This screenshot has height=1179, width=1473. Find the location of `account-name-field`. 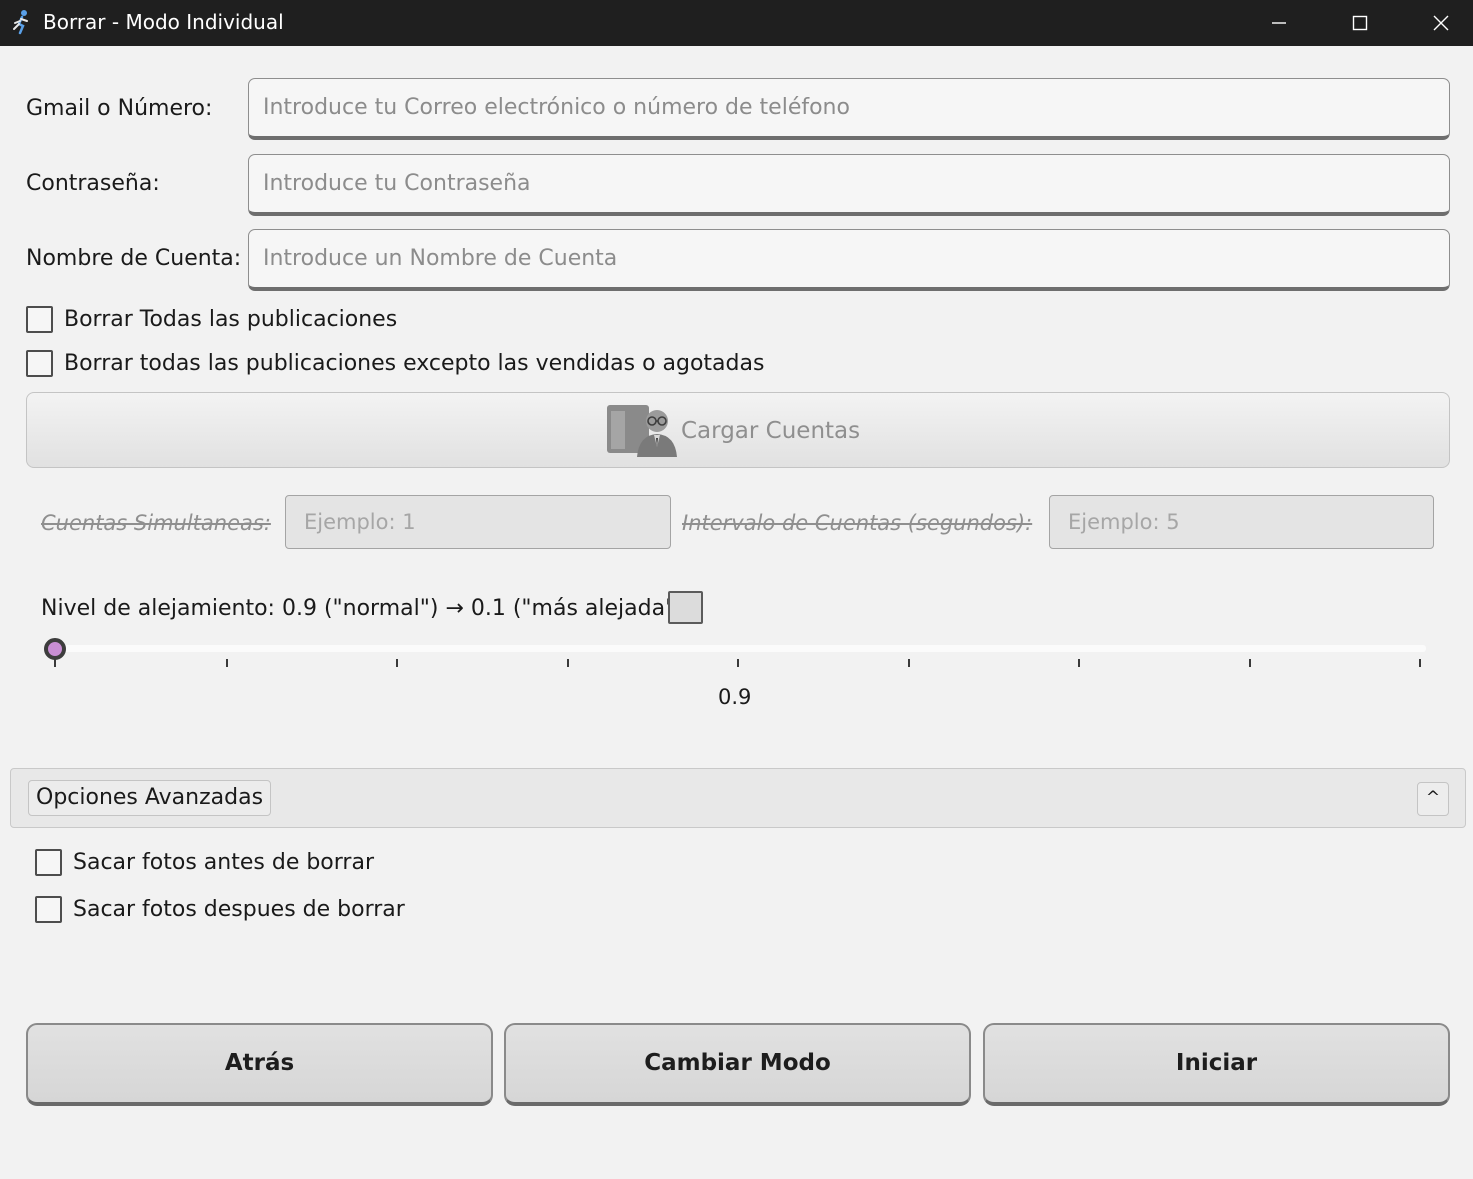

account-name-field is located at coordinates (849, 260).